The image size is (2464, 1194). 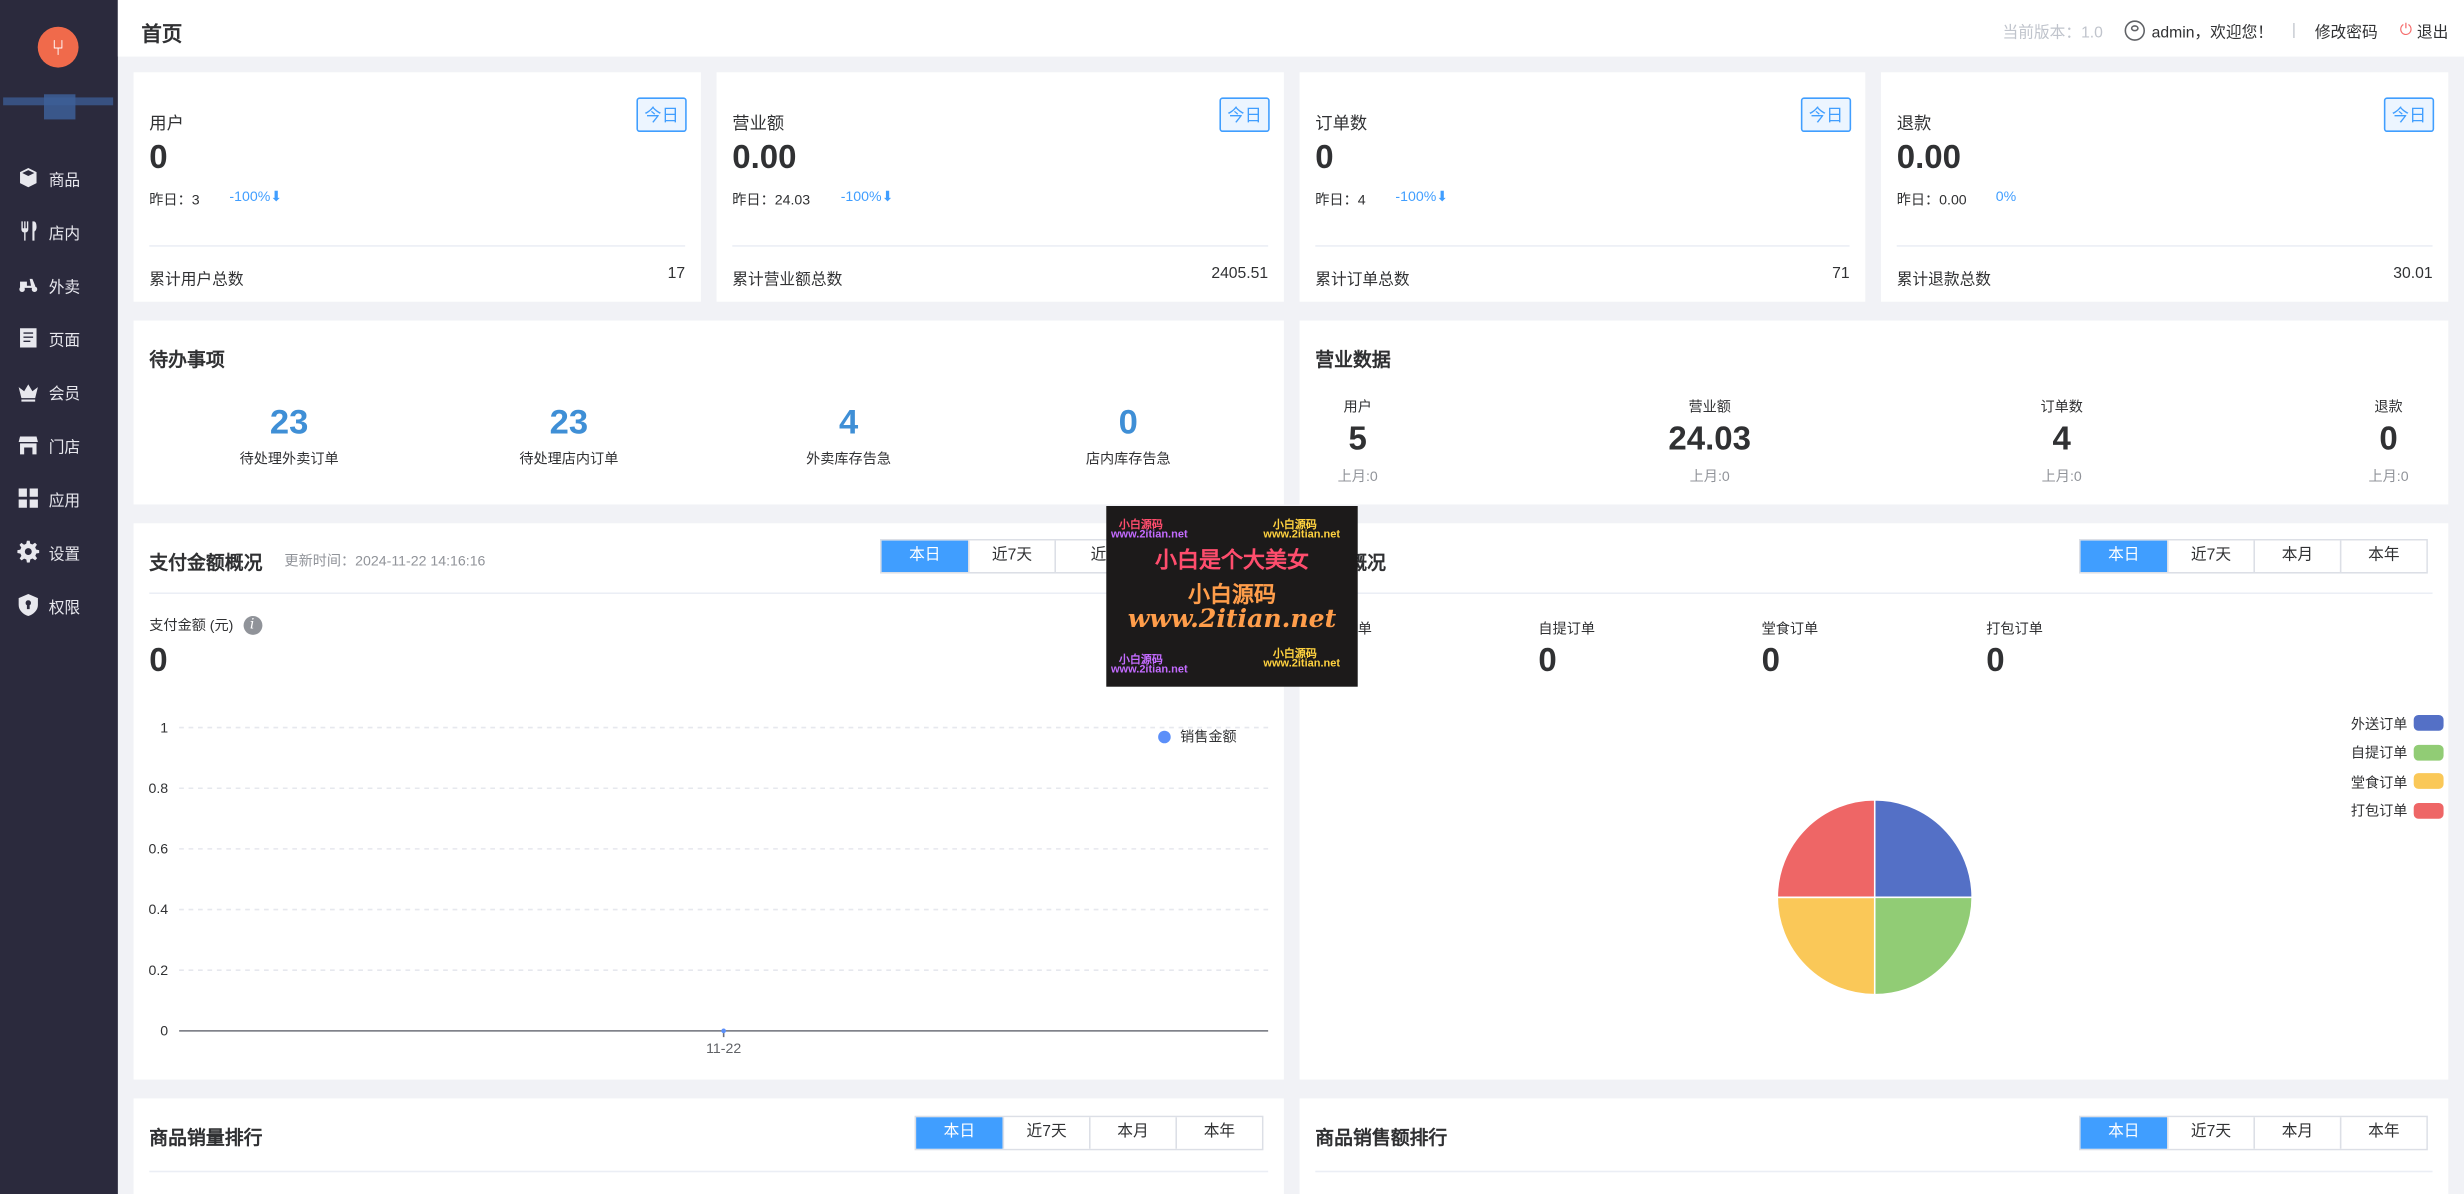 What do you see at coordinates (28, 605) in the screenshot?
I see `shield-icon` at bounding box center [28, 605].